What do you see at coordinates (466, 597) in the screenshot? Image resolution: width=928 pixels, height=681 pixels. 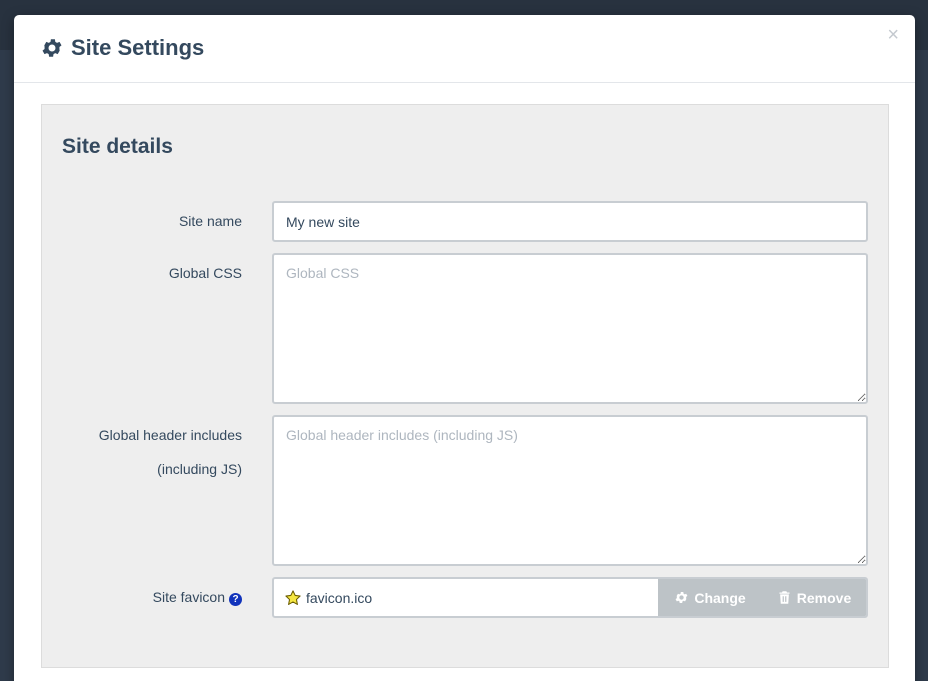 I see `favicon-file-display: favicon.ico` at bounding box center [466, 597].